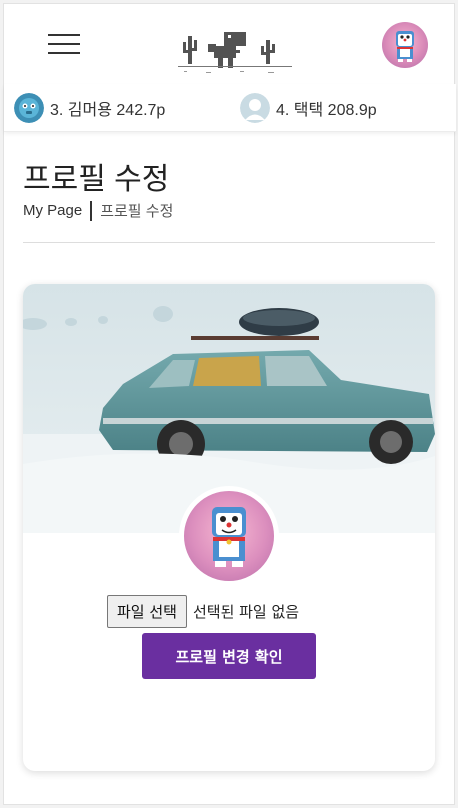  What do you see at coordinates (230, 108) in the screenshot?
I see `ranking-ticker: 3. 김머용 242.7p 4. 택택 208.9p` at bounding box center [230, 108].